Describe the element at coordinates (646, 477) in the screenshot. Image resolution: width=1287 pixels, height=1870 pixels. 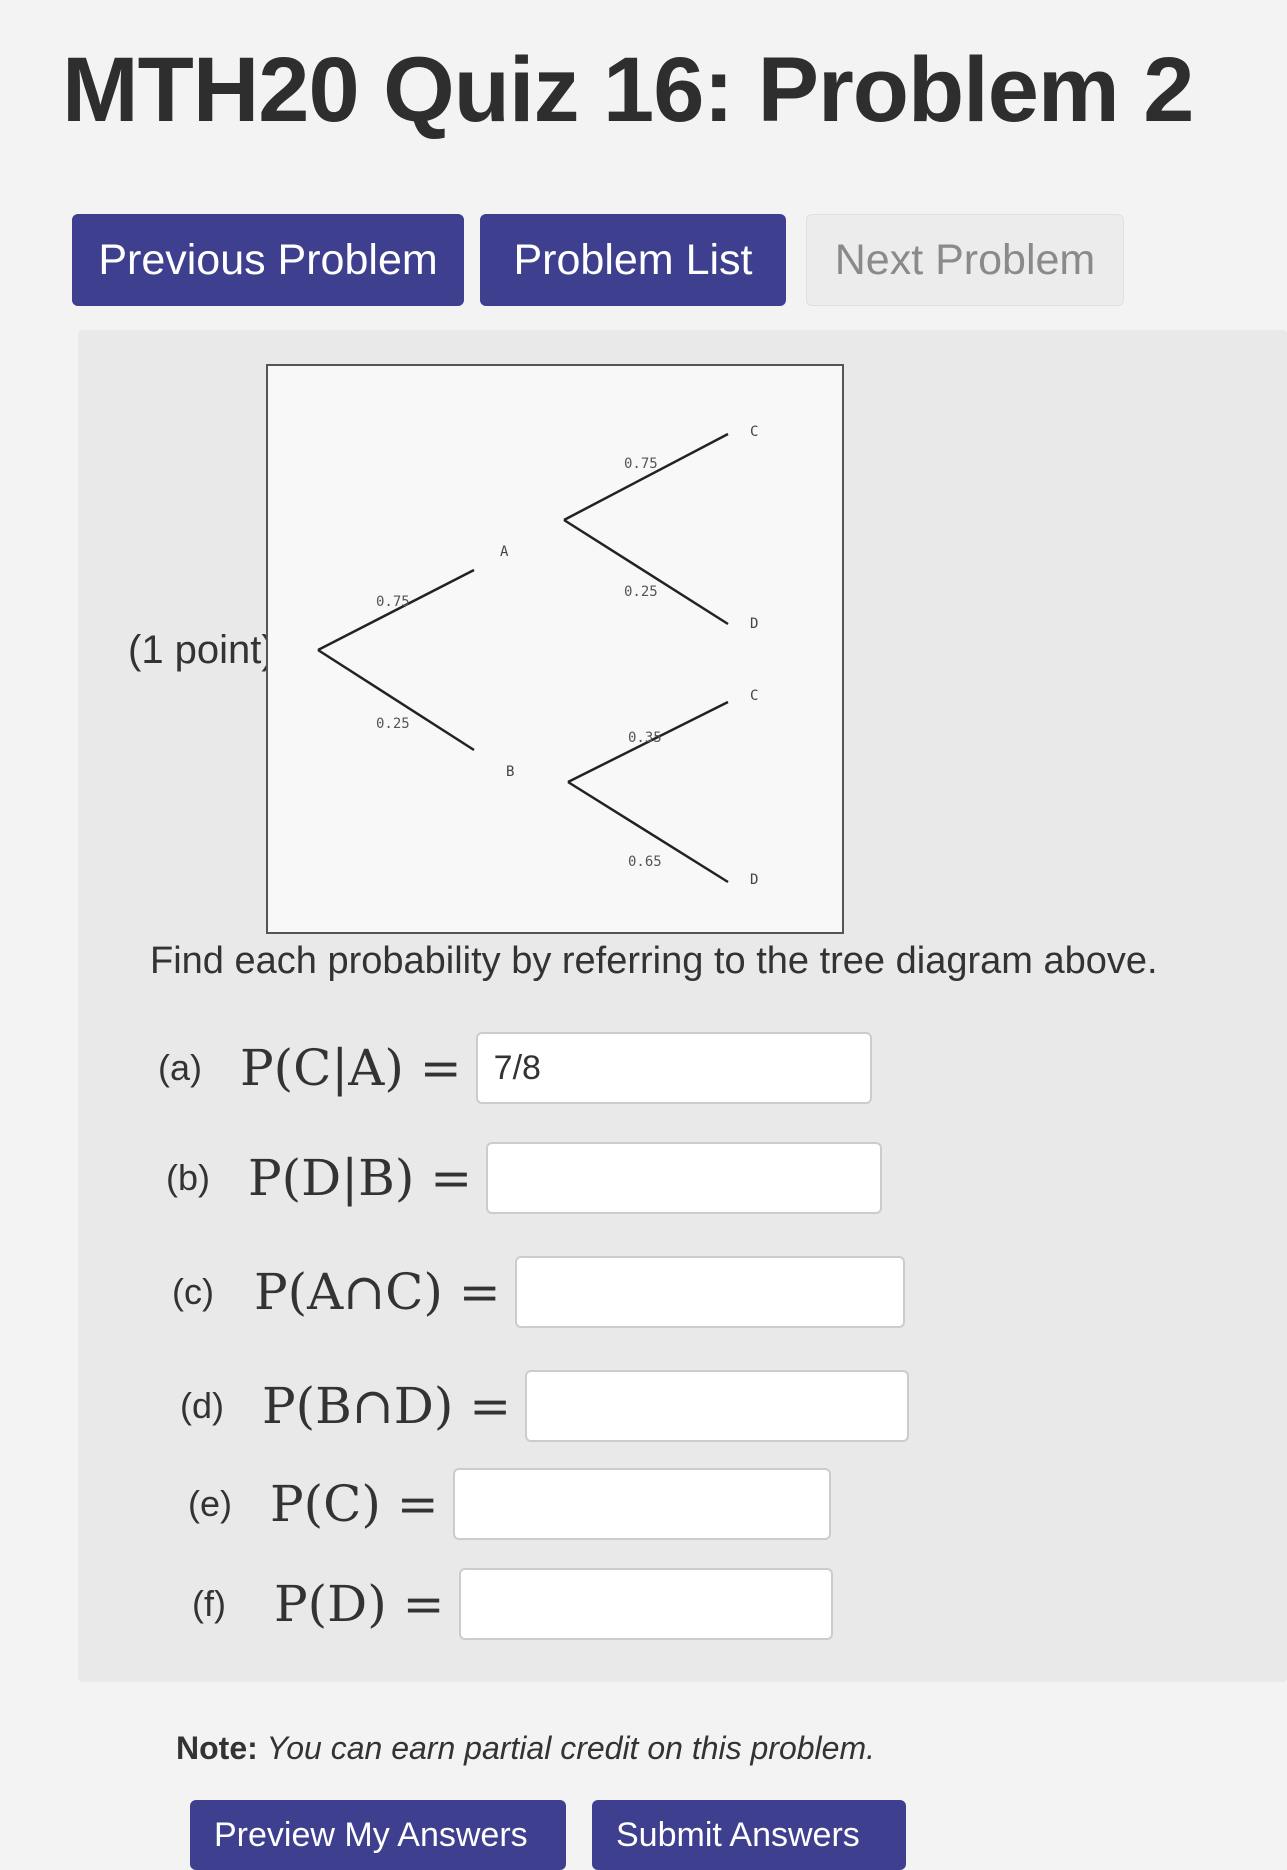
I see `branch-a-c` at that location.